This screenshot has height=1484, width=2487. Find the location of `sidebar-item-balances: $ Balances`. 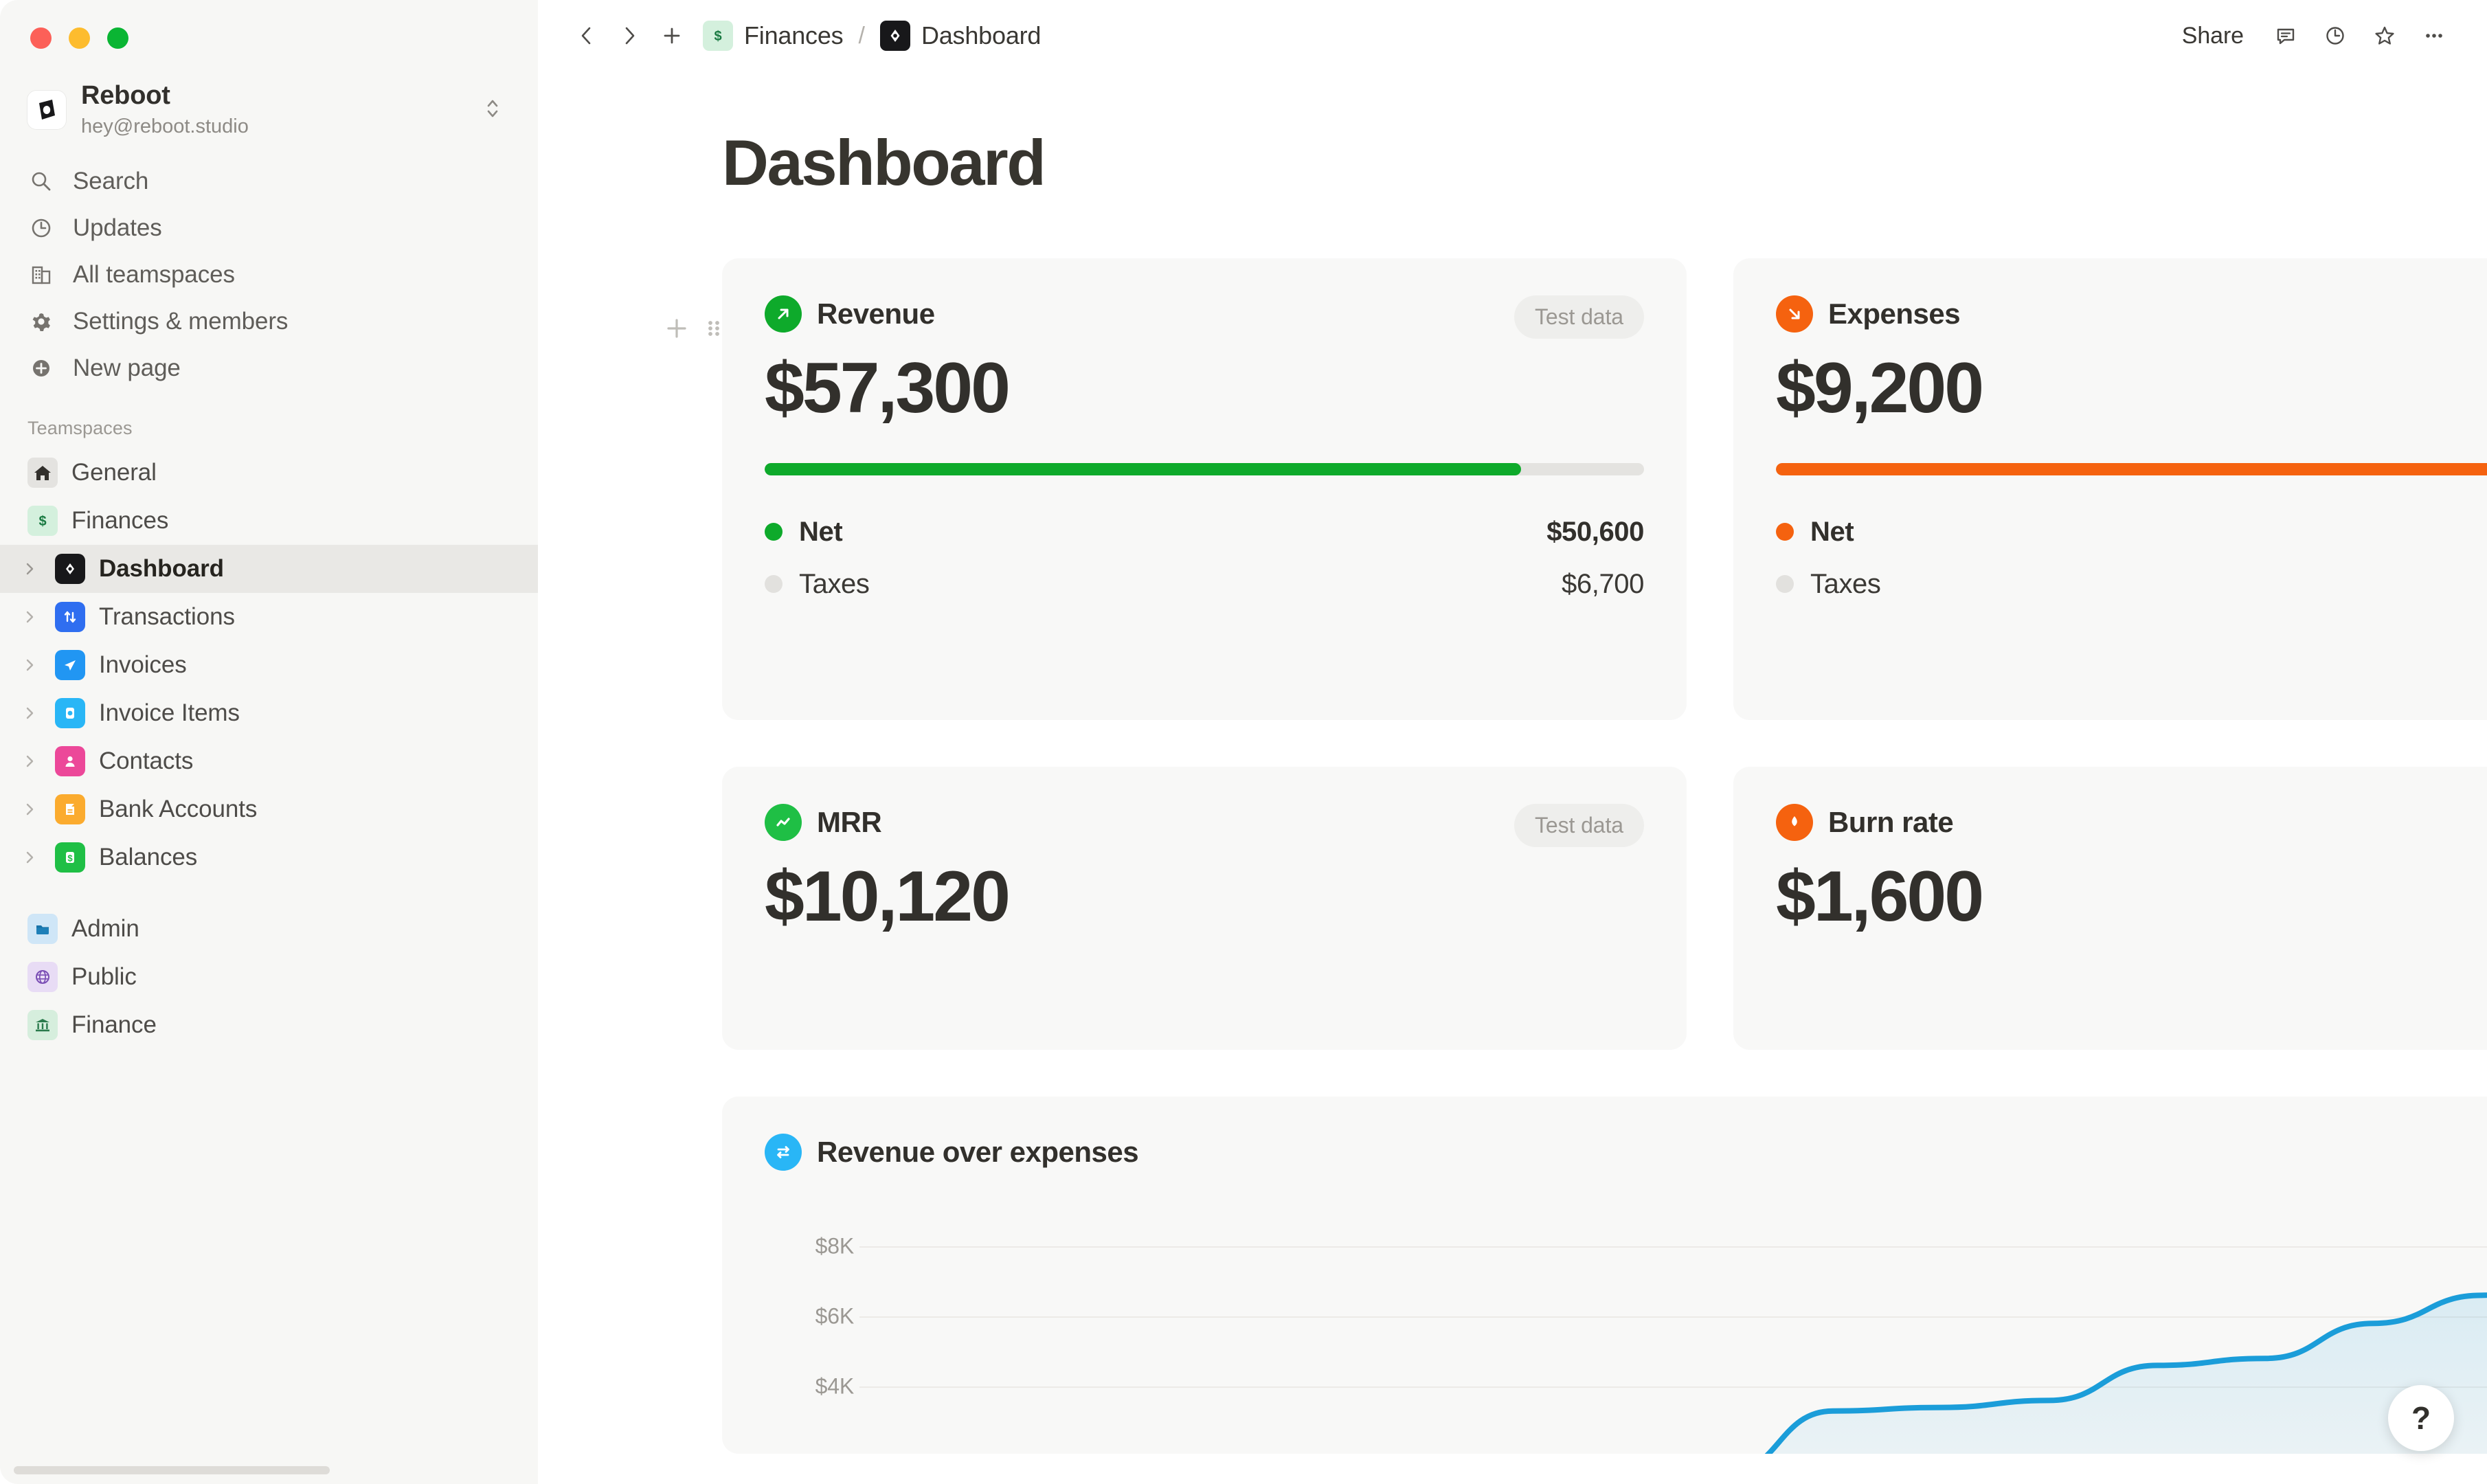

sidebar-item-balances: $ Balances is located at coordinates (269, 857).